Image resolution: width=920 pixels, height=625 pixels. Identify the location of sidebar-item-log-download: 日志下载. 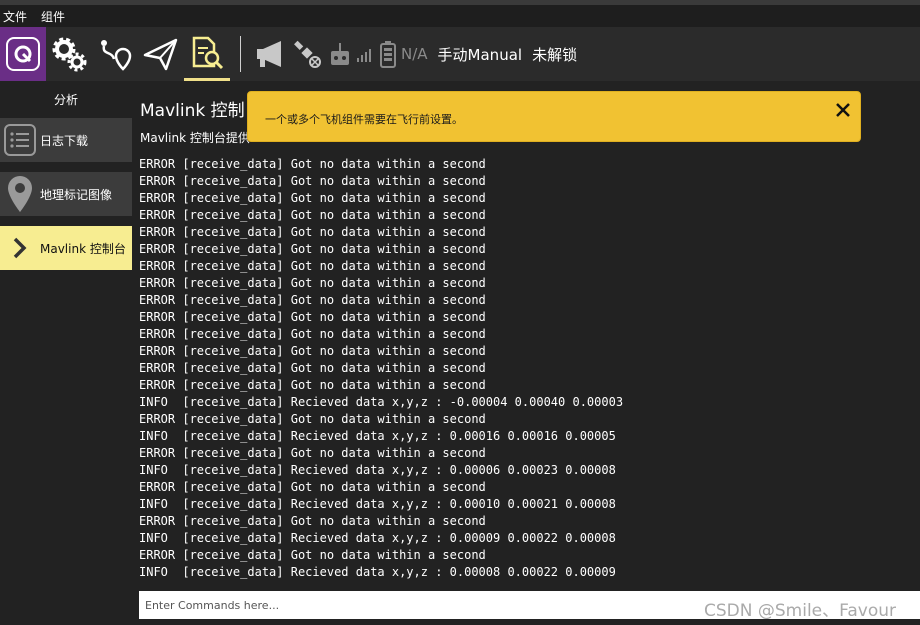
(66, 140).